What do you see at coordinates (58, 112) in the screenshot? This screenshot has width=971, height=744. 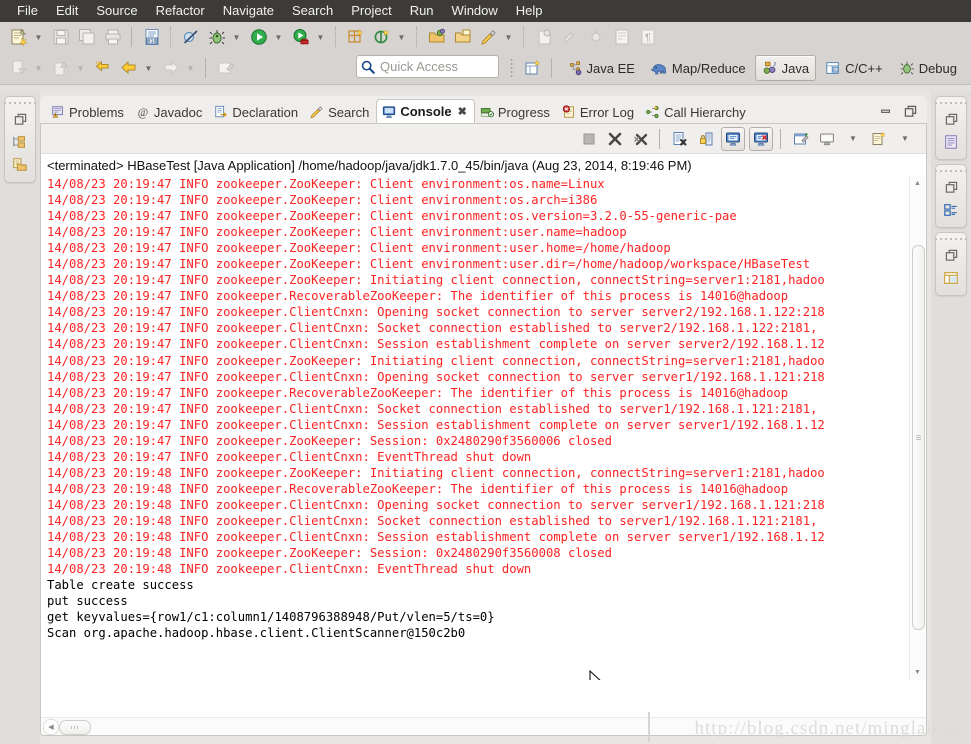 I see `problems-icon` at bounding box center [58, 112].